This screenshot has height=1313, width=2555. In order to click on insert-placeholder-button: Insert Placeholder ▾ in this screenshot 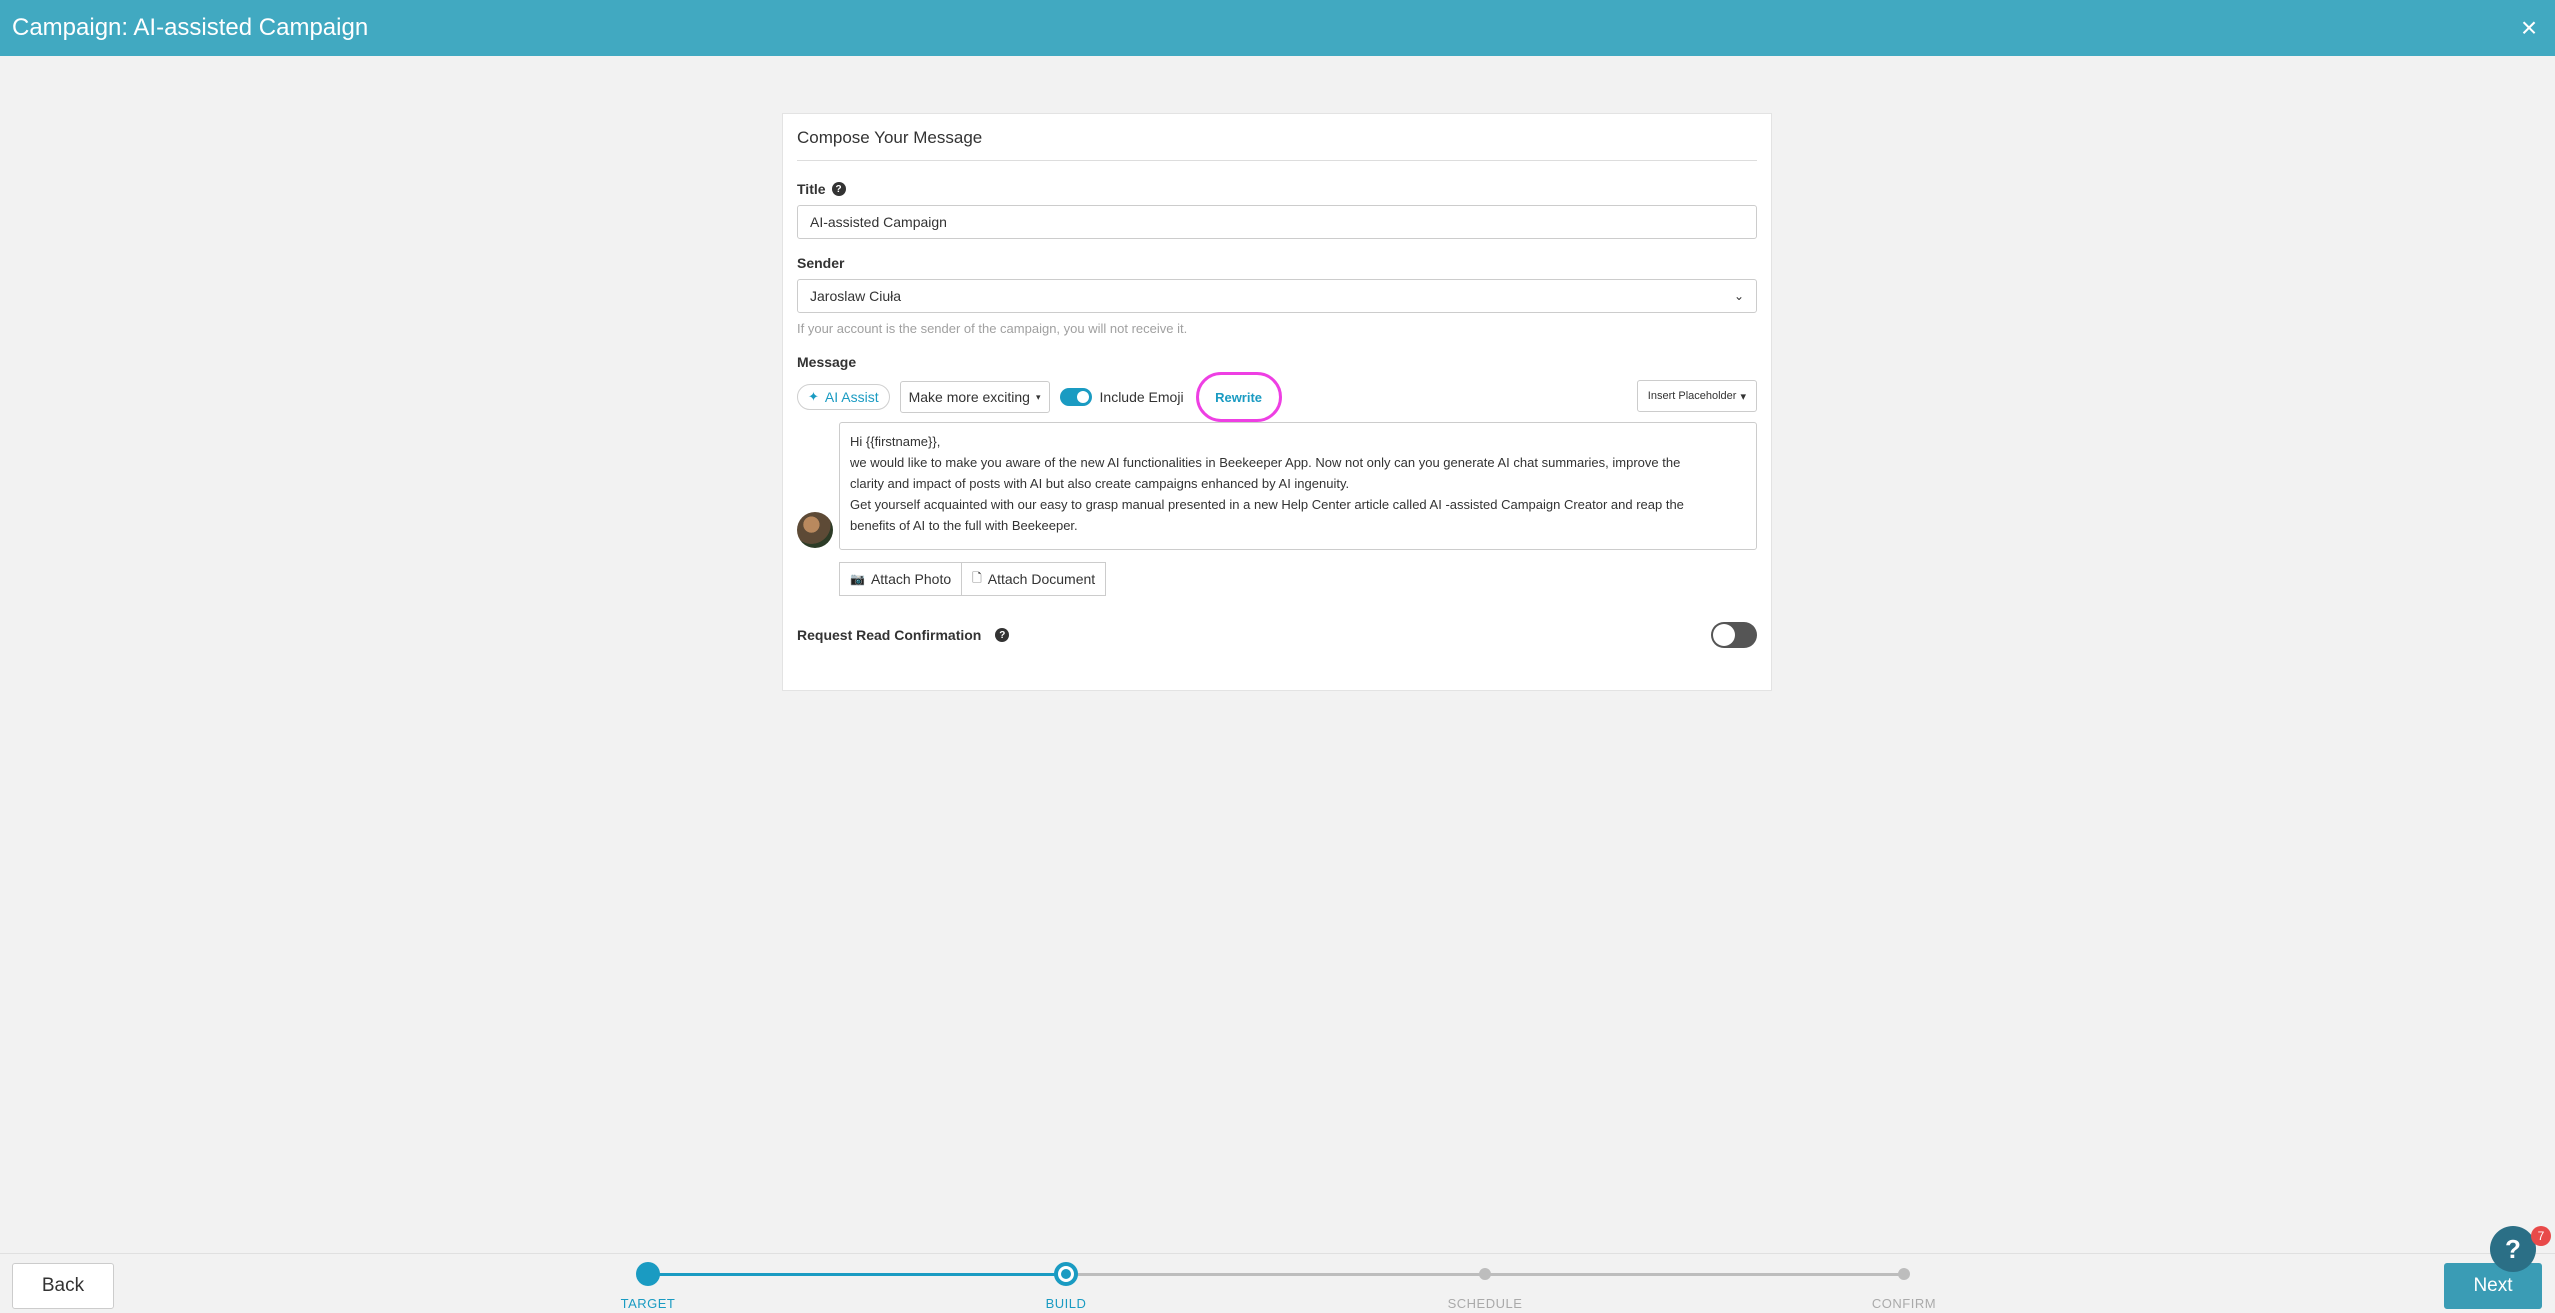, I will do `click(1696, 396)`.